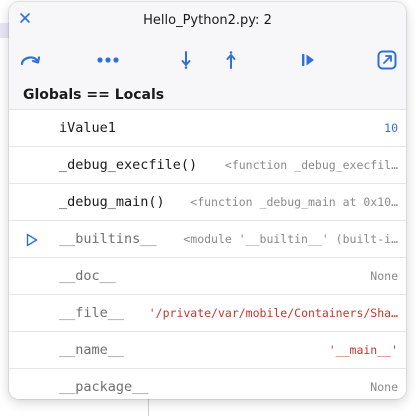 This screenshot has width=416, height=416. I want to click on variable-name: __file__, so click(92, 313).